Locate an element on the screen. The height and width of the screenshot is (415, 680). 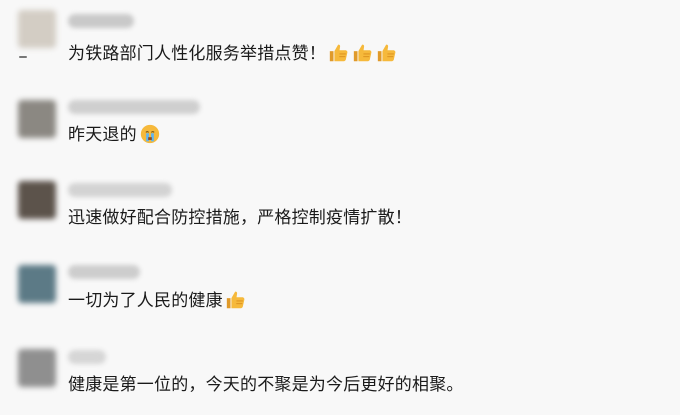
comment-text-content: 迅速做好配合防控措施，严格控制疫情扩散！ is located at coordinates (240, 218).